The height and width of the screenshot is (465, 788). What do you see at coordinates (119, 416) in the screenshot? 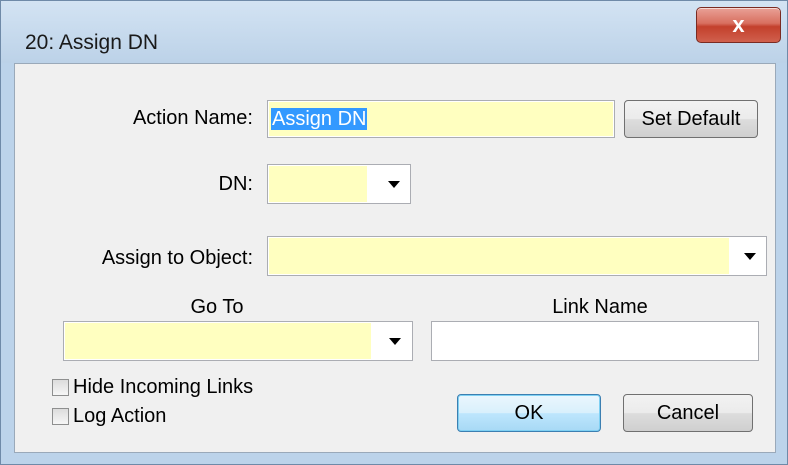
I see `log-action-label: Log Action` at bounding box center [119, 416].